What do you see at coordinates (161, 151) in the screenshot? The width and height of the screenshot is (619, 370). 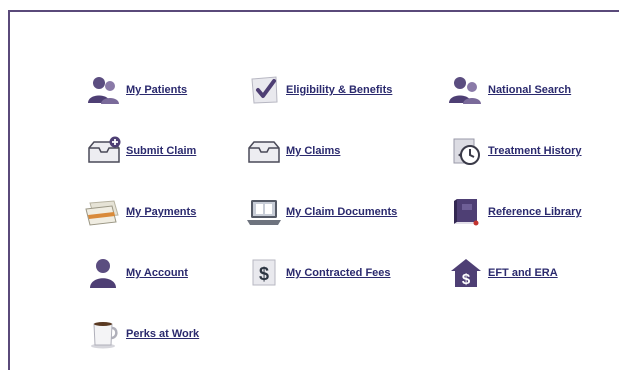 I see `submit-claim-label: Submit Claim` at bounding box center [161, 151].